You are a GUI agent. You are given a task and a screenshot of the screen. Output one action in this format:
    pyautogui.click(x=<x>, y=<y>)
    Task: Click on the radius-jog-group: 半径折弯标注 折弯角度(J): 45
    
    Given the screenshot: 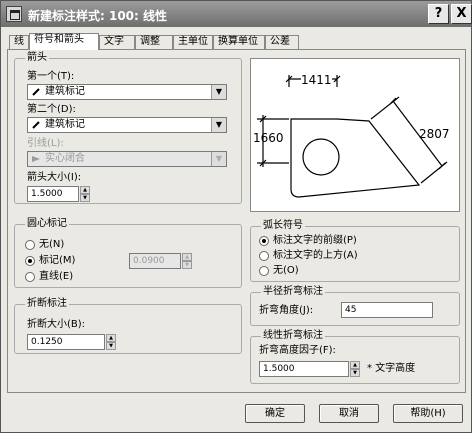 What is the action you would take?
    pyautogui.click(x=355, y=306)
    